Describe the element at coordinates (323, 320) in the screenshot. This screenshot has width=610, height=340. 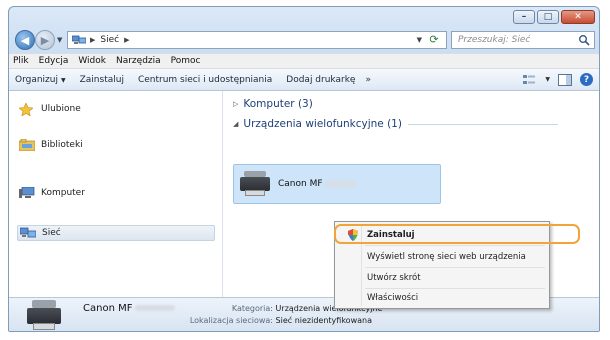
I see `location-value: Sieć niezidentyfikowana` at that location.